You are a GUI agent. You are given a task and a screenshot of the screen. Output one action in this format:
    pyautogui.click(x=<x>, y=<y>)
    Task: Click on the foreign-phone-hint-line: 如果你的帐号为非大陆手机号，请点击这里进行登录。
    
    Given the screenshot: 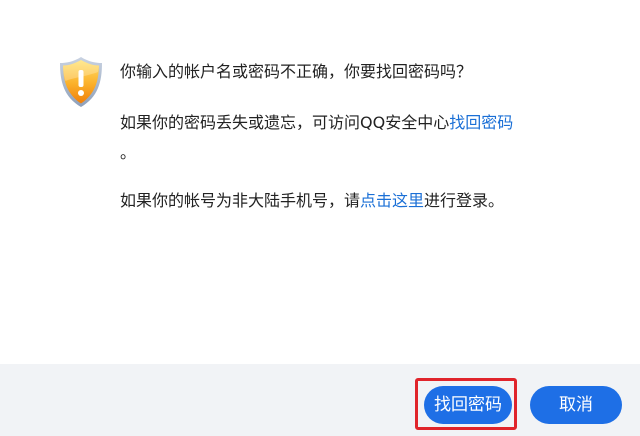 What is the action you would take?
    pyautogui.click(x=312, y=201)
    